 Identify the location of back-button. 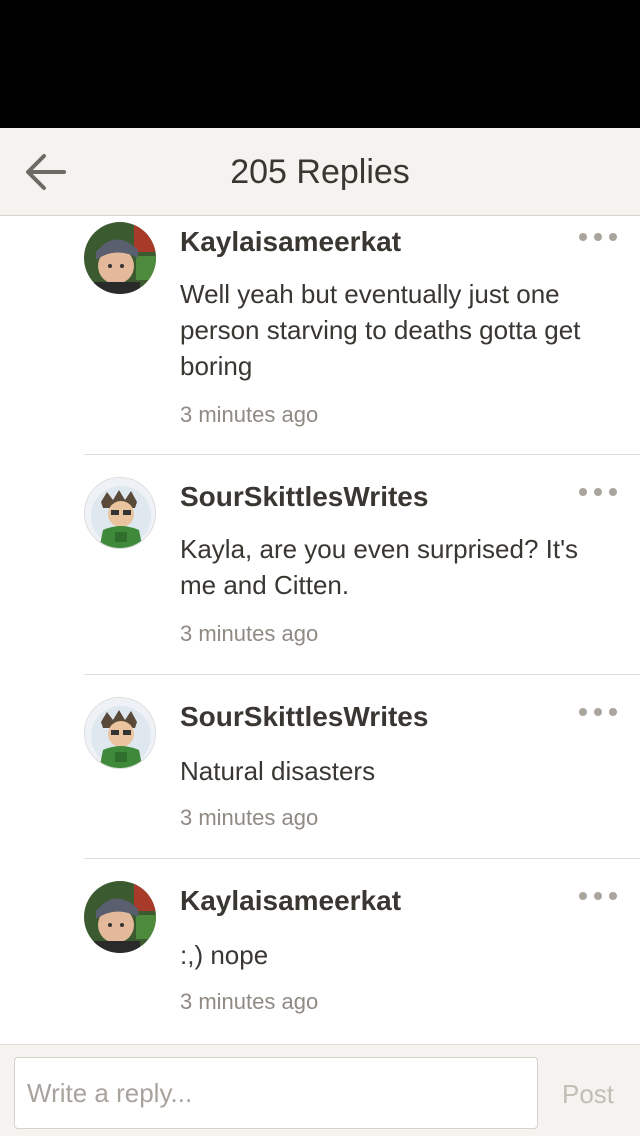
(46, 172).